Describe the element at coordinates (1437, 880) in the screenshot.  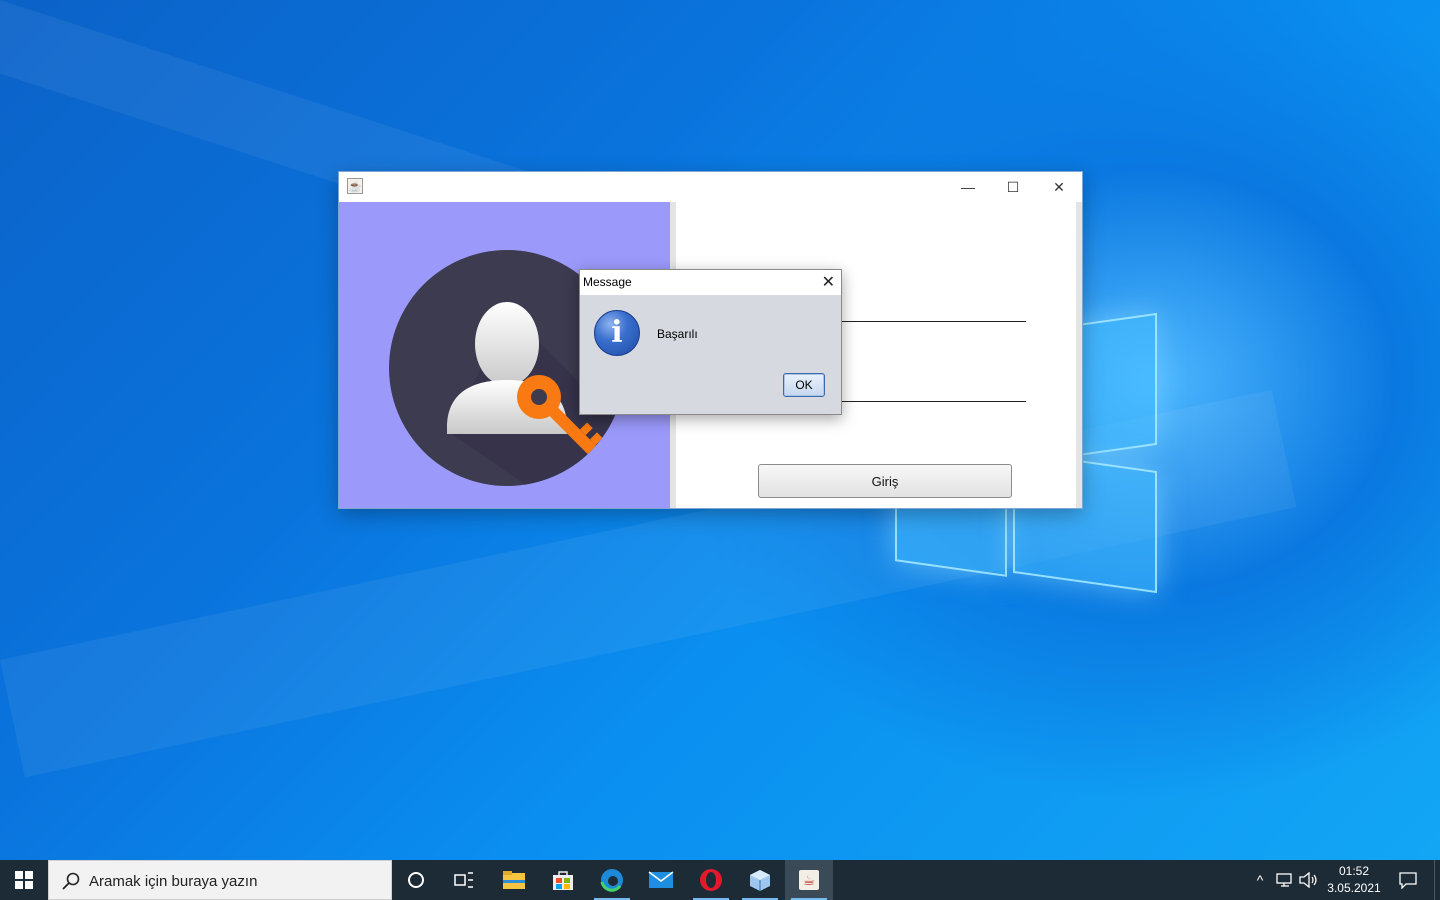
I see `show-desktop-button` at that location.